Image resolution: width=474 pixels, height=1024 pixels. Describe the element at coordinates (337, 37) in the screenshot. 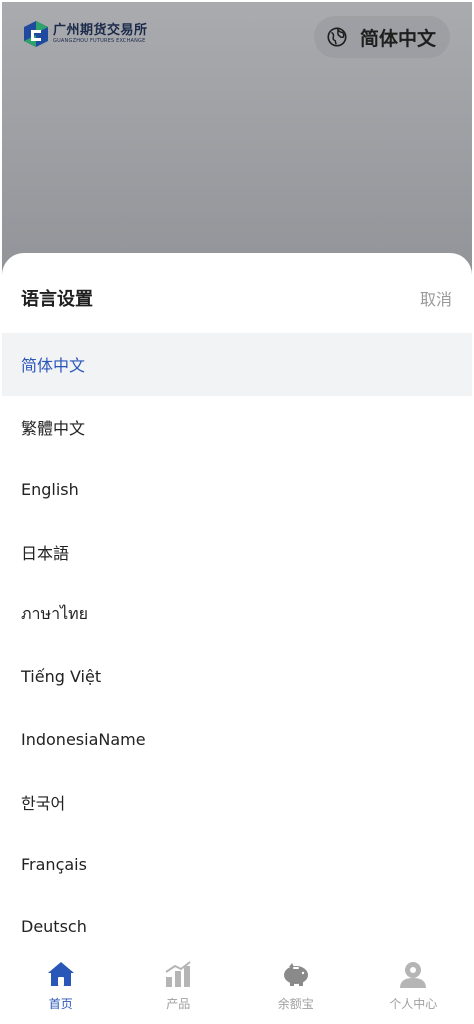

I see `globe-icon` at that location.